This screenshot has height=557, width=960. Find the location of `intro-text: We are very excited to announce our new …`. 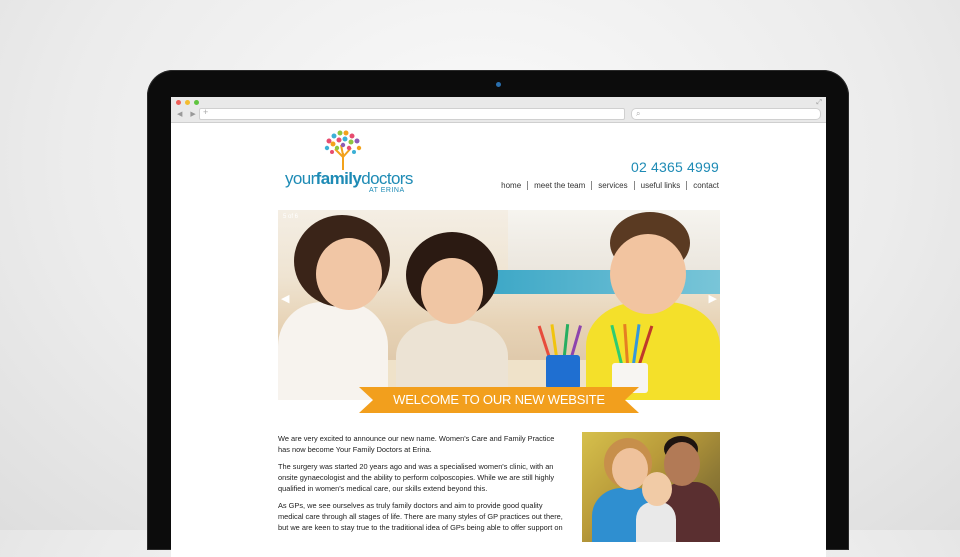

intro-text: We are very excited to announce our new … is located at coordinates (422, 486).